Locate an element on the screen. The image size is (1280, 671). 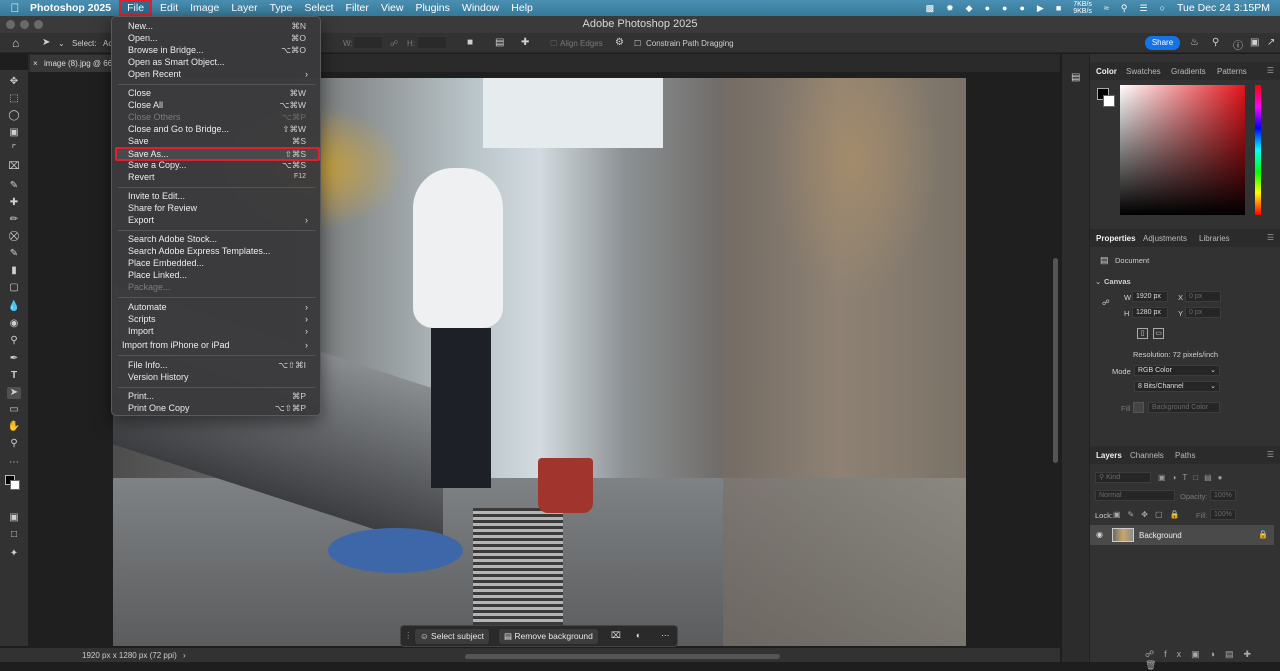
menu-item-import: Import › is located at coordinates (217, 331).